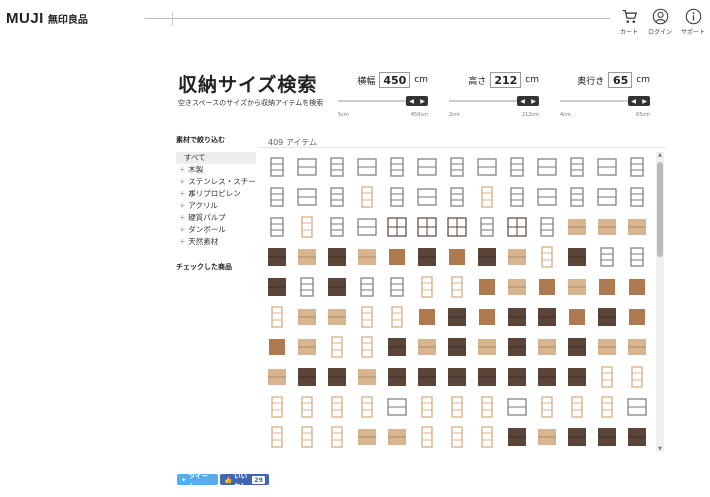  I want to click on depth-slider: ◀ ▶, so click(605, 101).